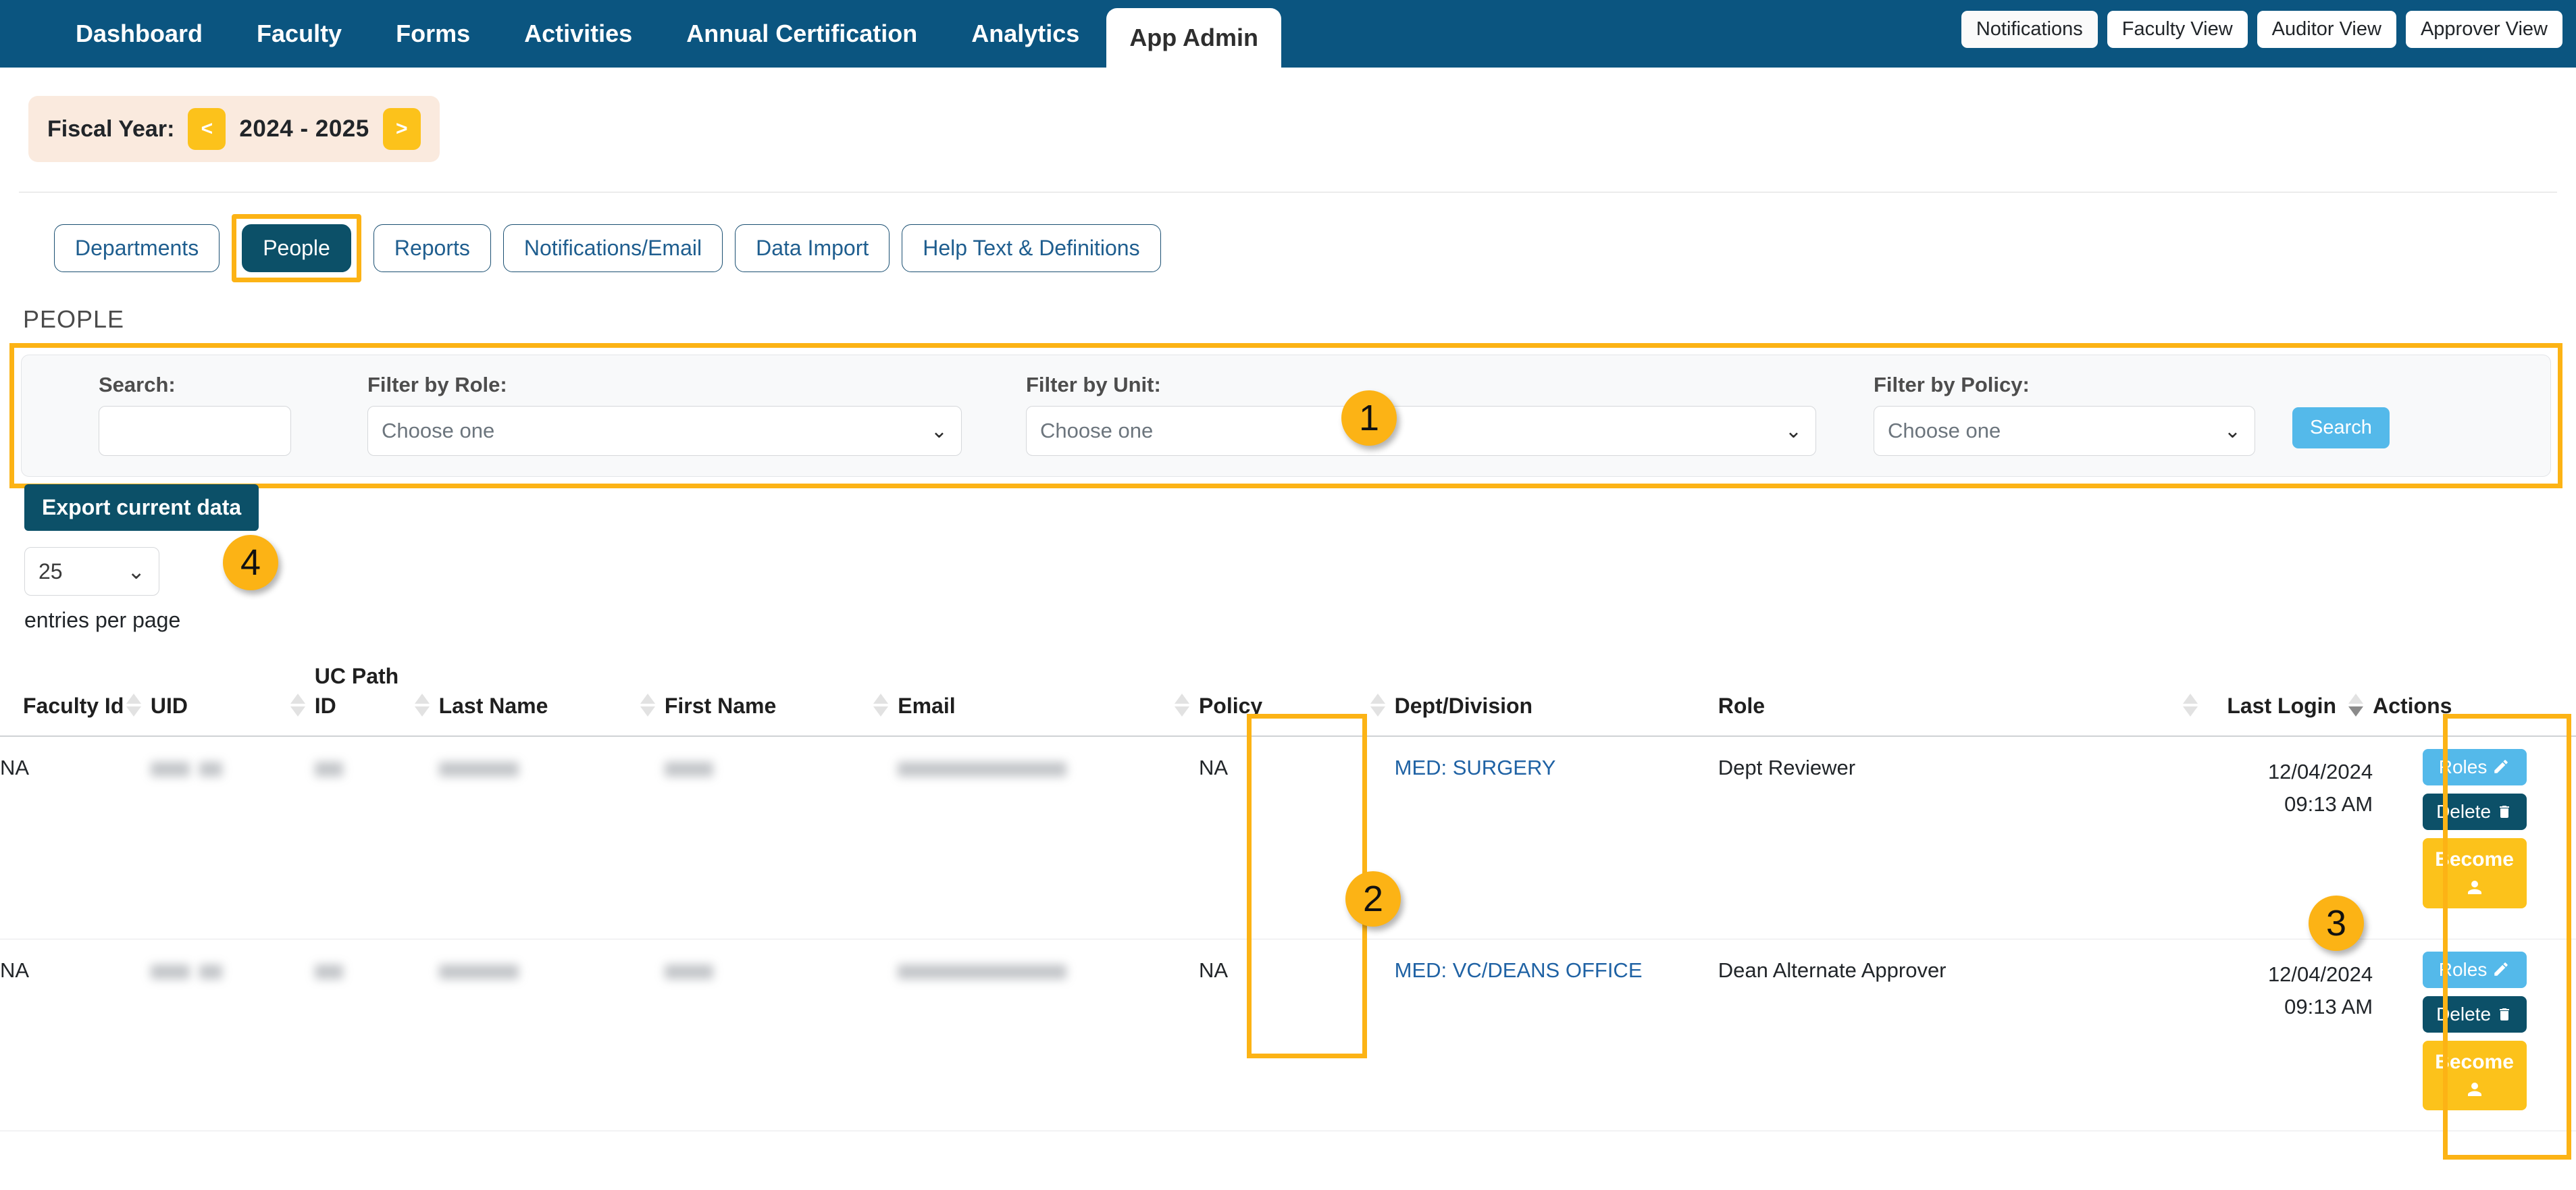 This screenshot has height=1190, width=2576. What do you see at coordinates (493, 706) in the screenshot?
I see `column-header-last-name-label: Last Name` at bounding box center [493, 706].